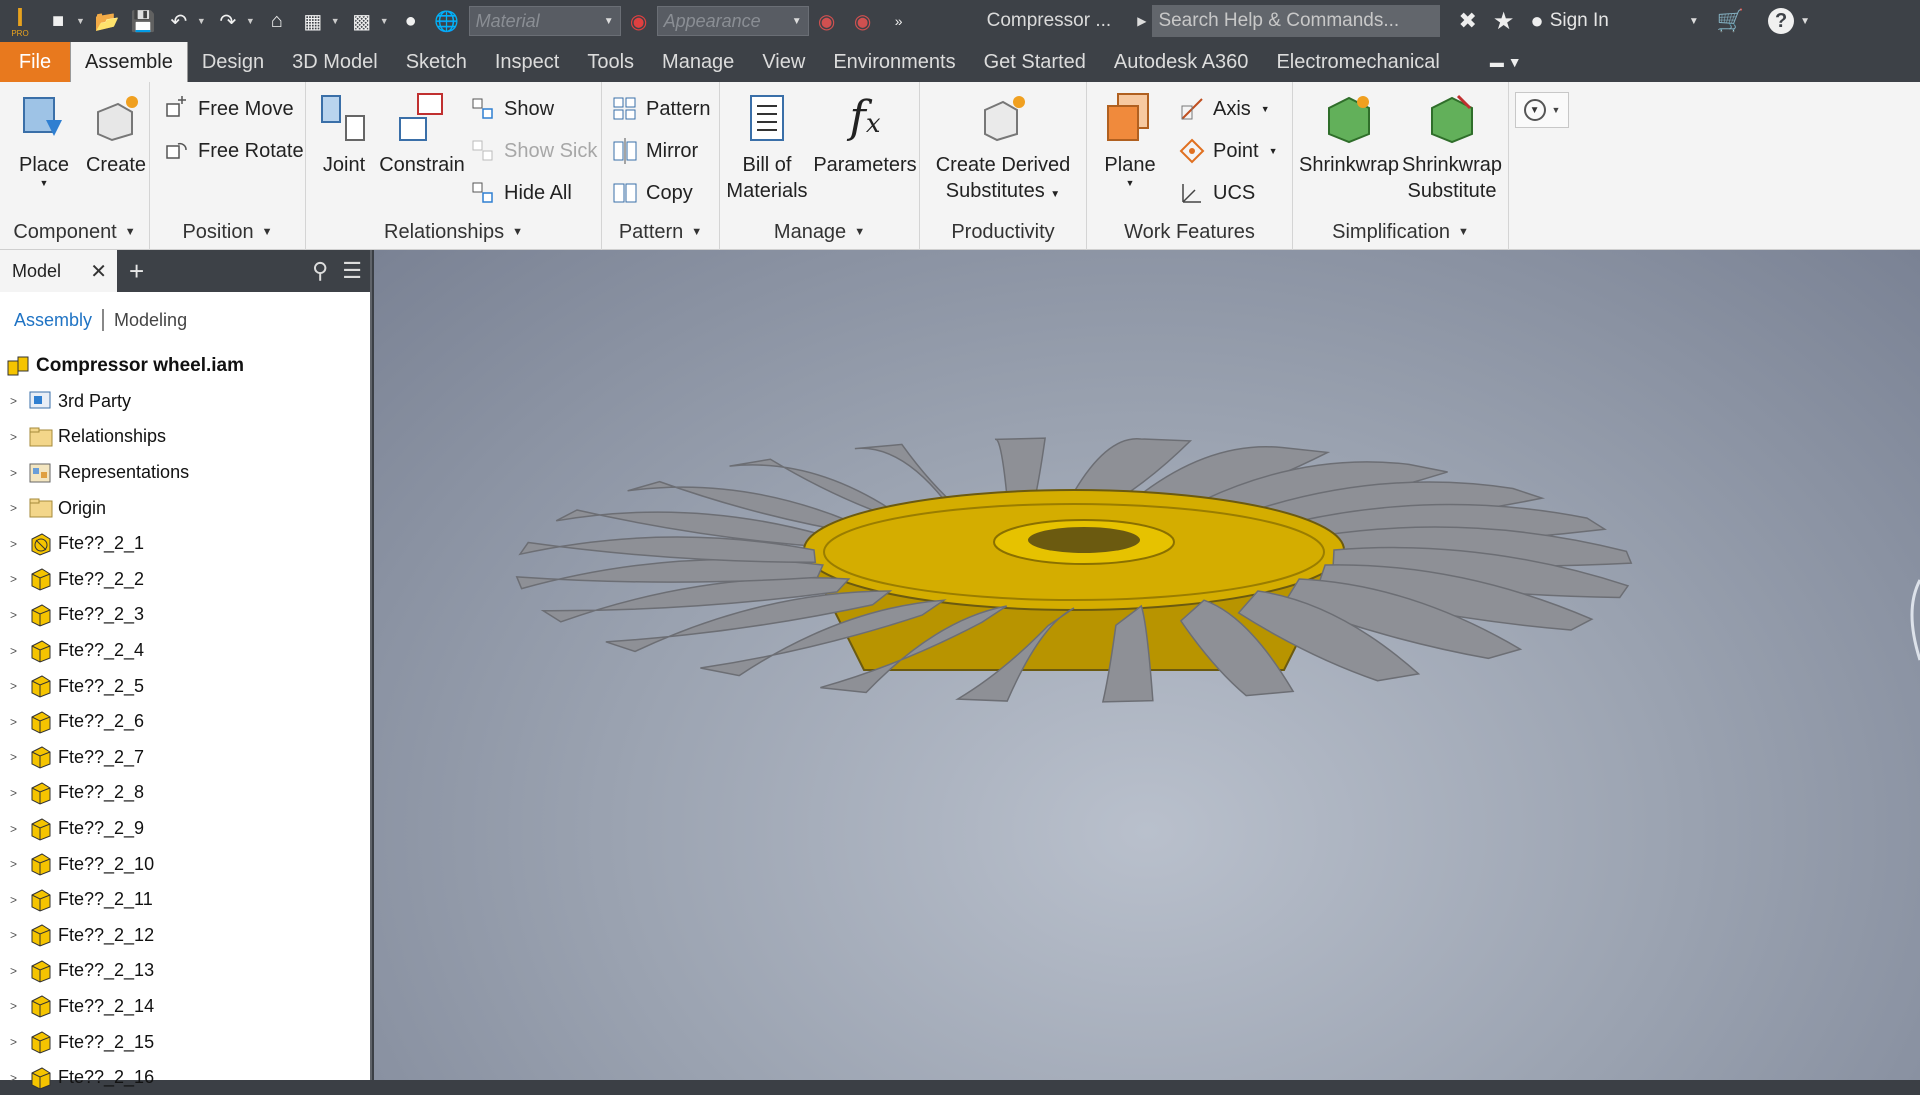 The image size is (1920, 1095). Describe the element at coordinates (1579, 21) in the screenshot. I see `sign-in-link: Sign In` at that location.